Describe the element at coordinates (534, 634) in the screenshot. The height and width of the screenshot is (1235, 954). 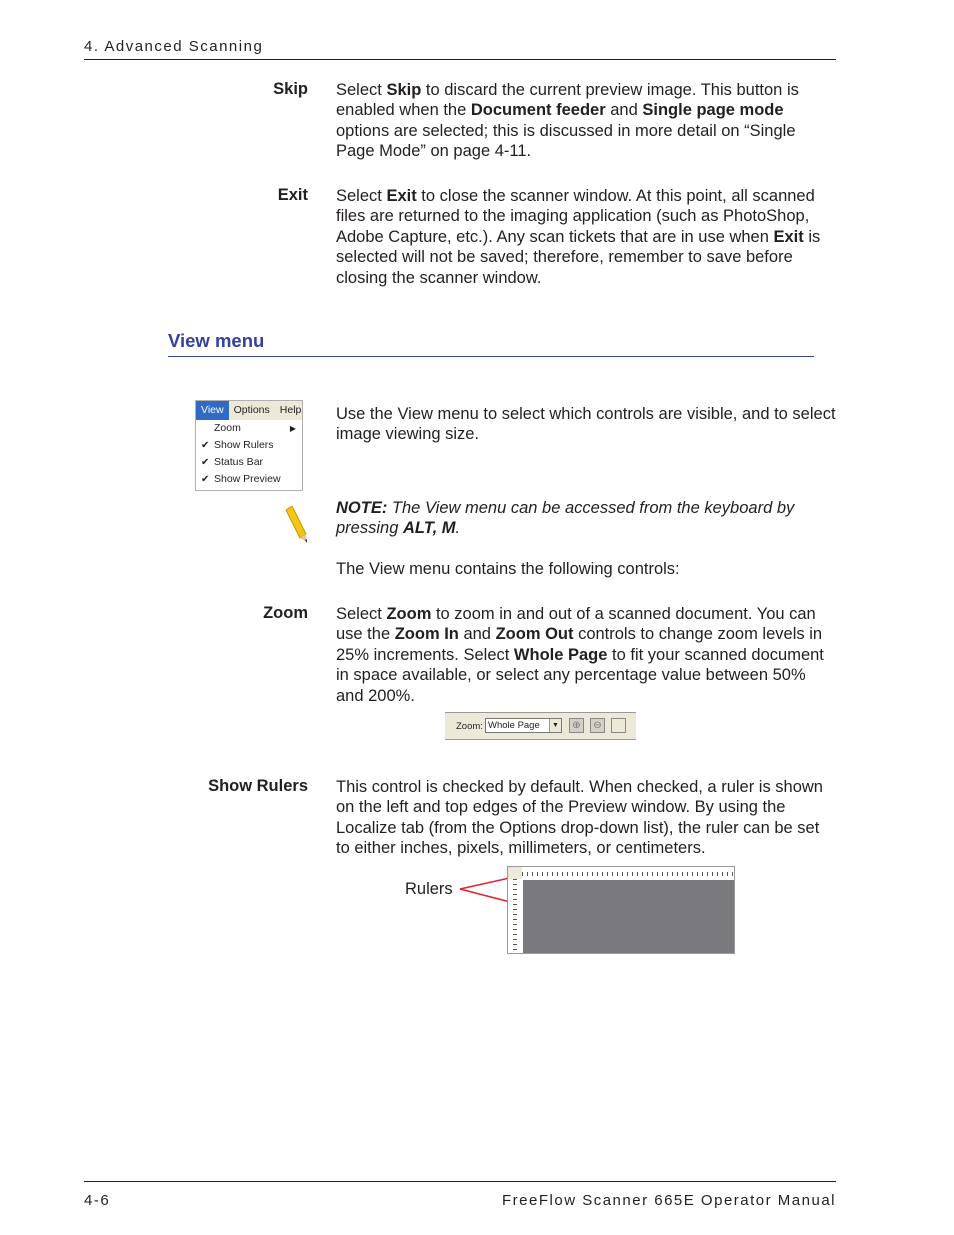
I see `bold-term: Zoom Out` at that location.